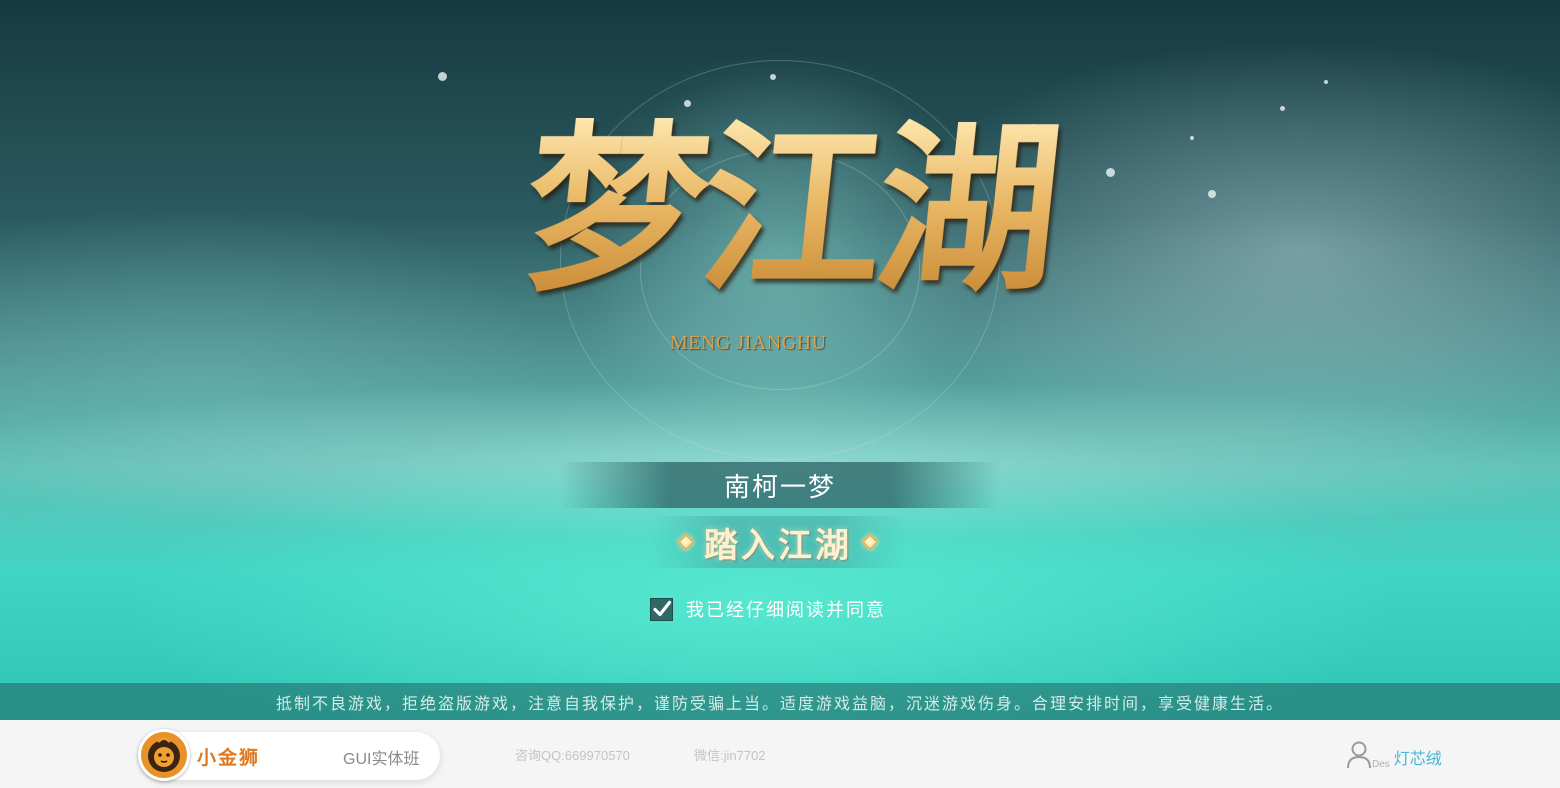  What do you see at coordinates (289, 755) in the screenshot?
I see `brand-pill: 小金狮 GUI实体班` at bounding box center [289, 755].